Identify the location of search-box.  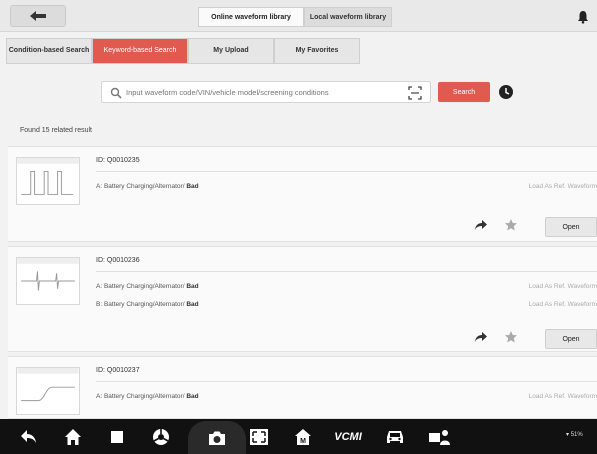
(266, 92).